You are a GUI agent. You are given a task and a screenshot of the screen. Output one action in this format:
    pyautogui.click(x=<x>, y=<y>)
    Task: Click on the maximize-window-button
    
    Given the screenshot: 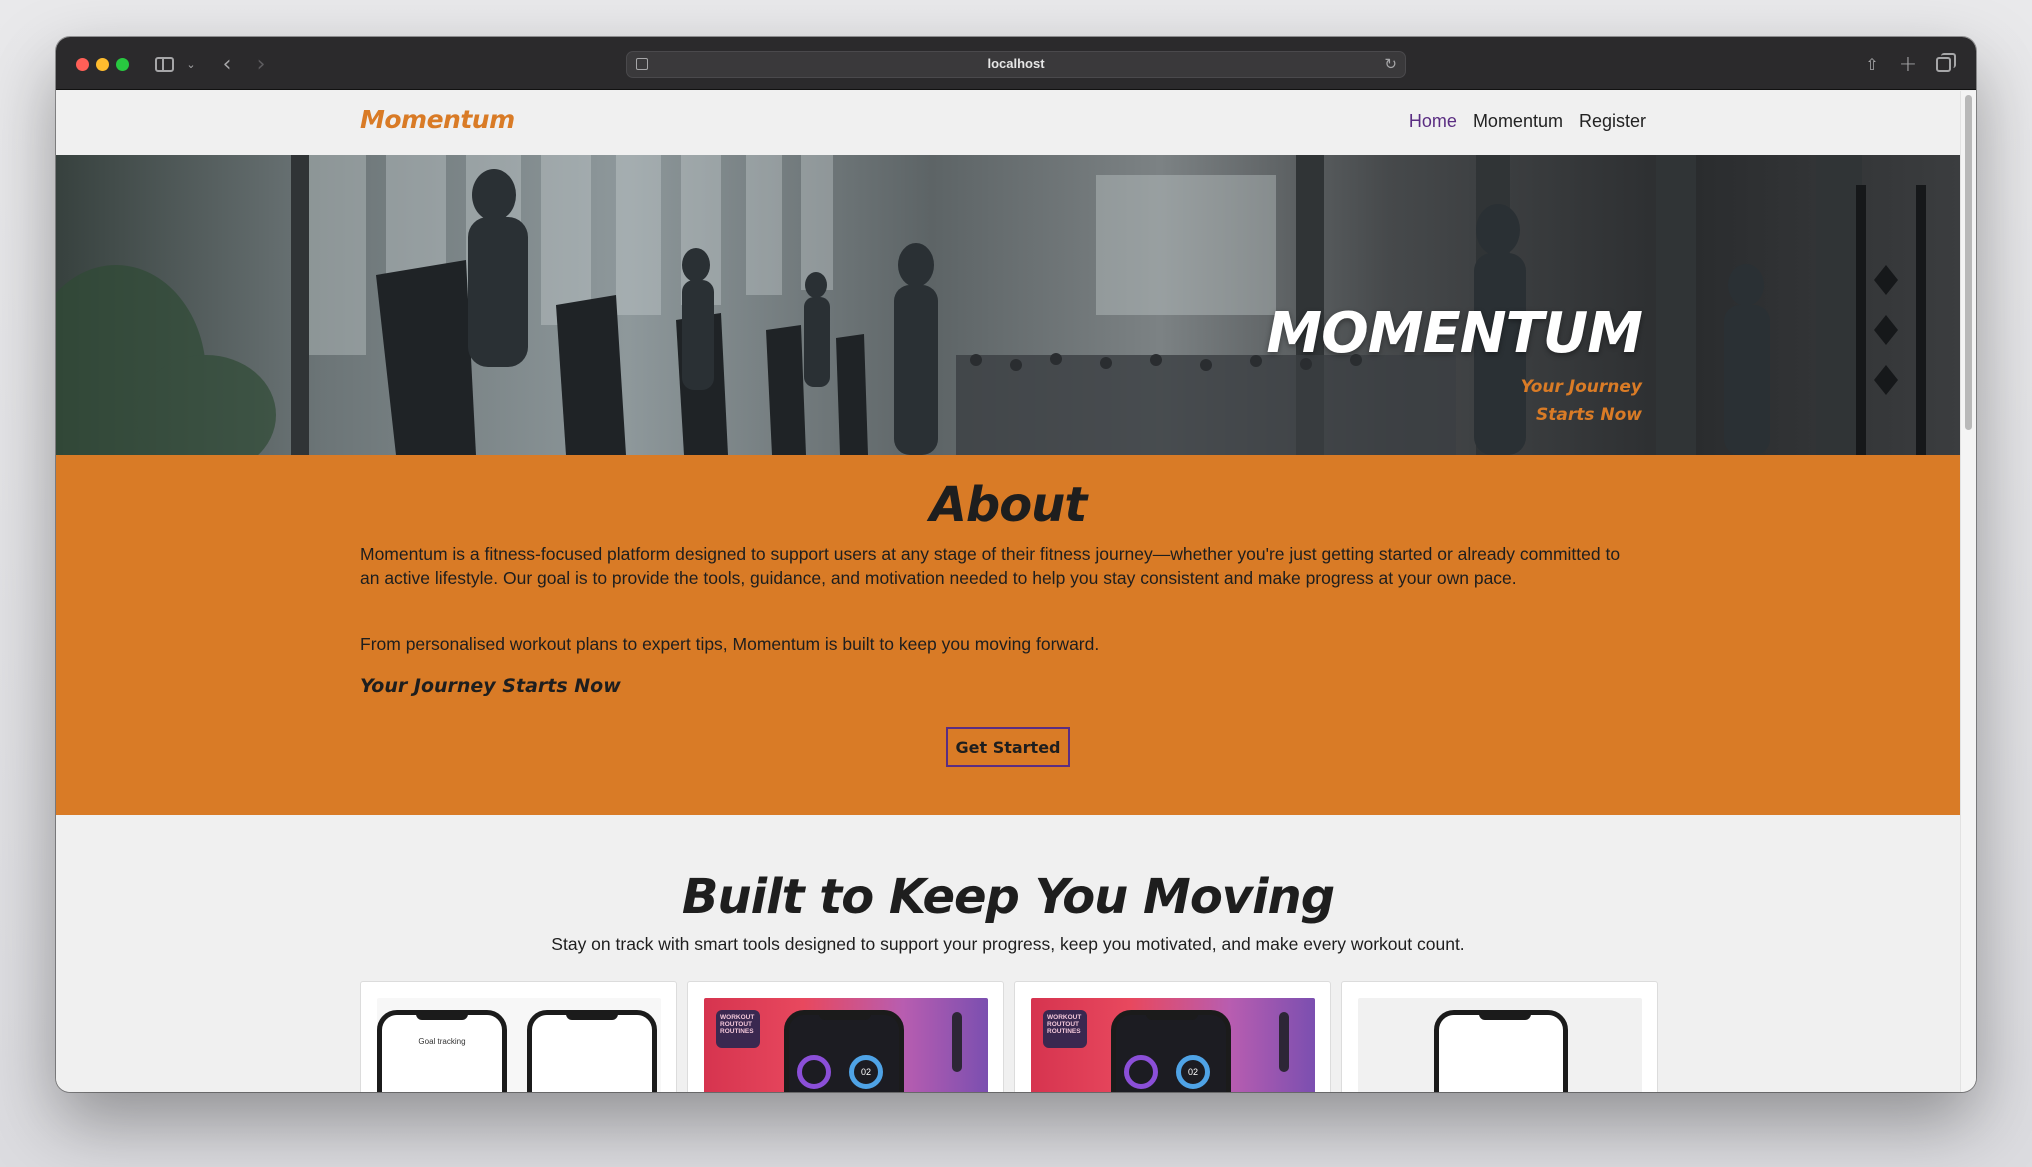 What is the action you would take?
    pyautogui.click(x=122, y=64)
    